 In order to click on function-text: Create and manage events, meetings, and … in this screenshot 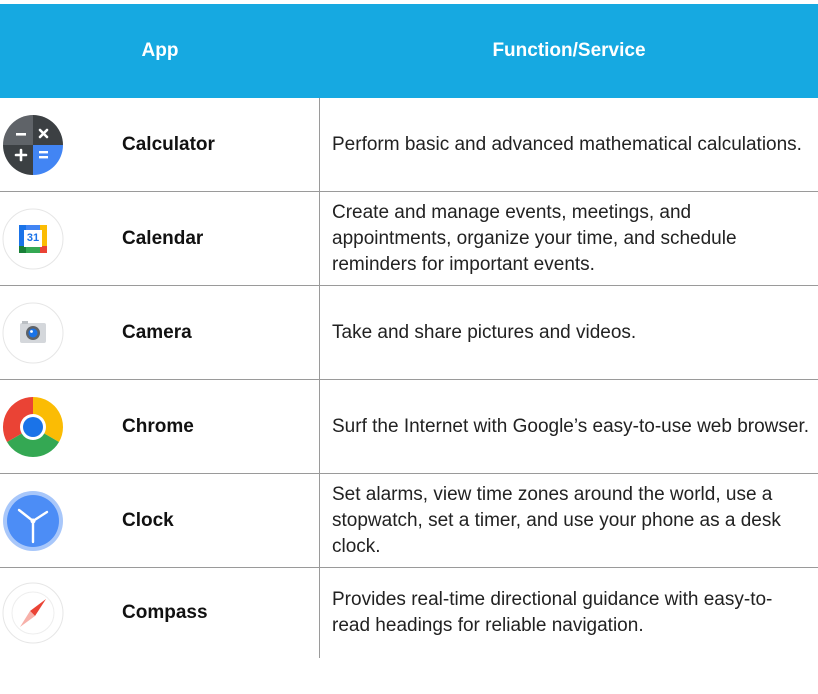, I will do `click(534, 238)`.